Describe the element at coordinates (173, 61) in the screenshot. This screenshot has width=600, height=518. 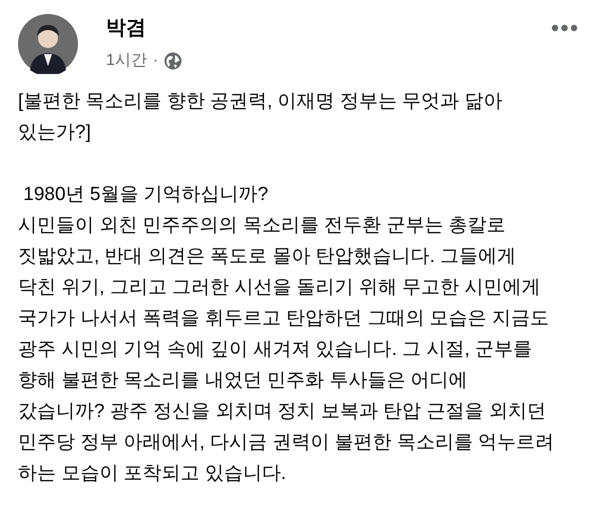
I see `globe-icon` at that location.